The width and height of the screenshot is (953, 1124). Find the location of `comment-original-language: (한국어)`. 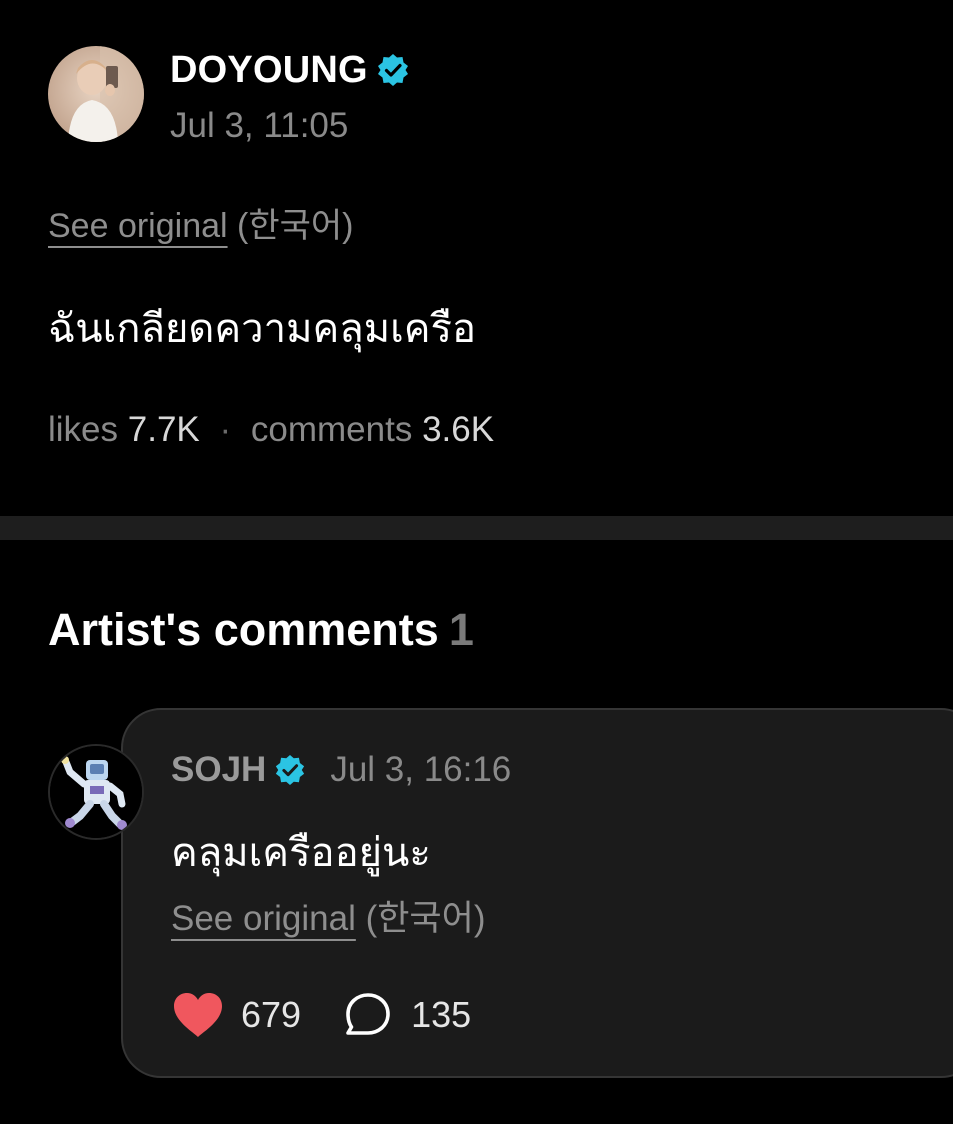

comment-original-language: (한국어) is located at coordinates (425, 918).